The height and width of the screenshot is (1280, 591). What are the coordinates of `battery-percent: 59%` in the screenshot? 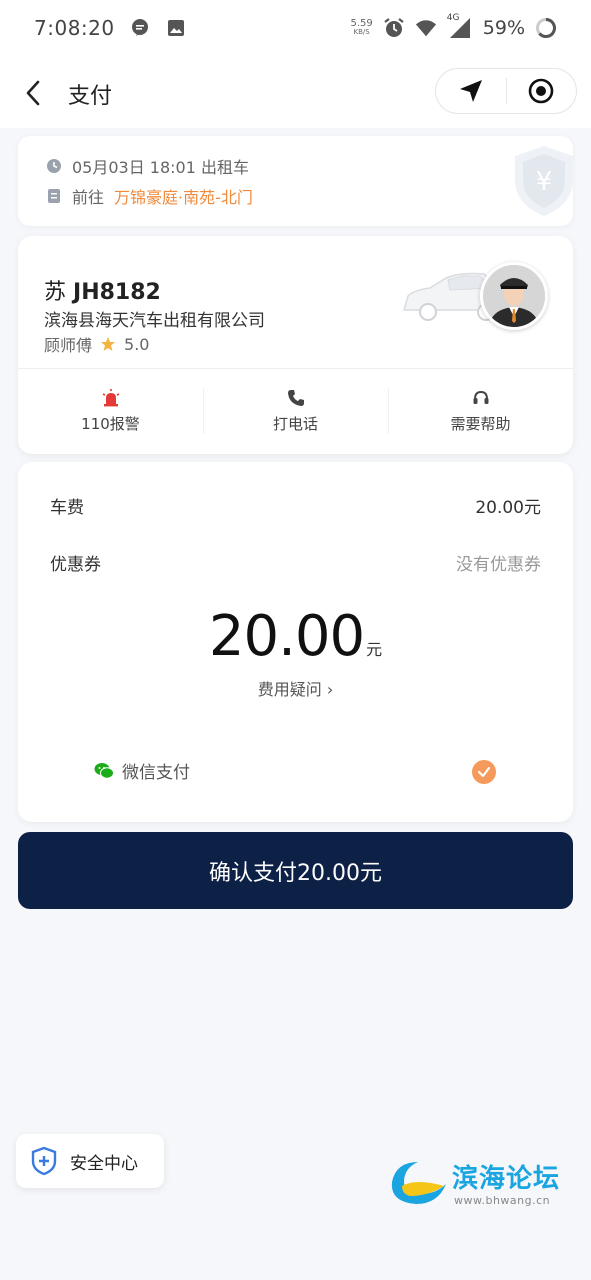 It's located at (503, 28).